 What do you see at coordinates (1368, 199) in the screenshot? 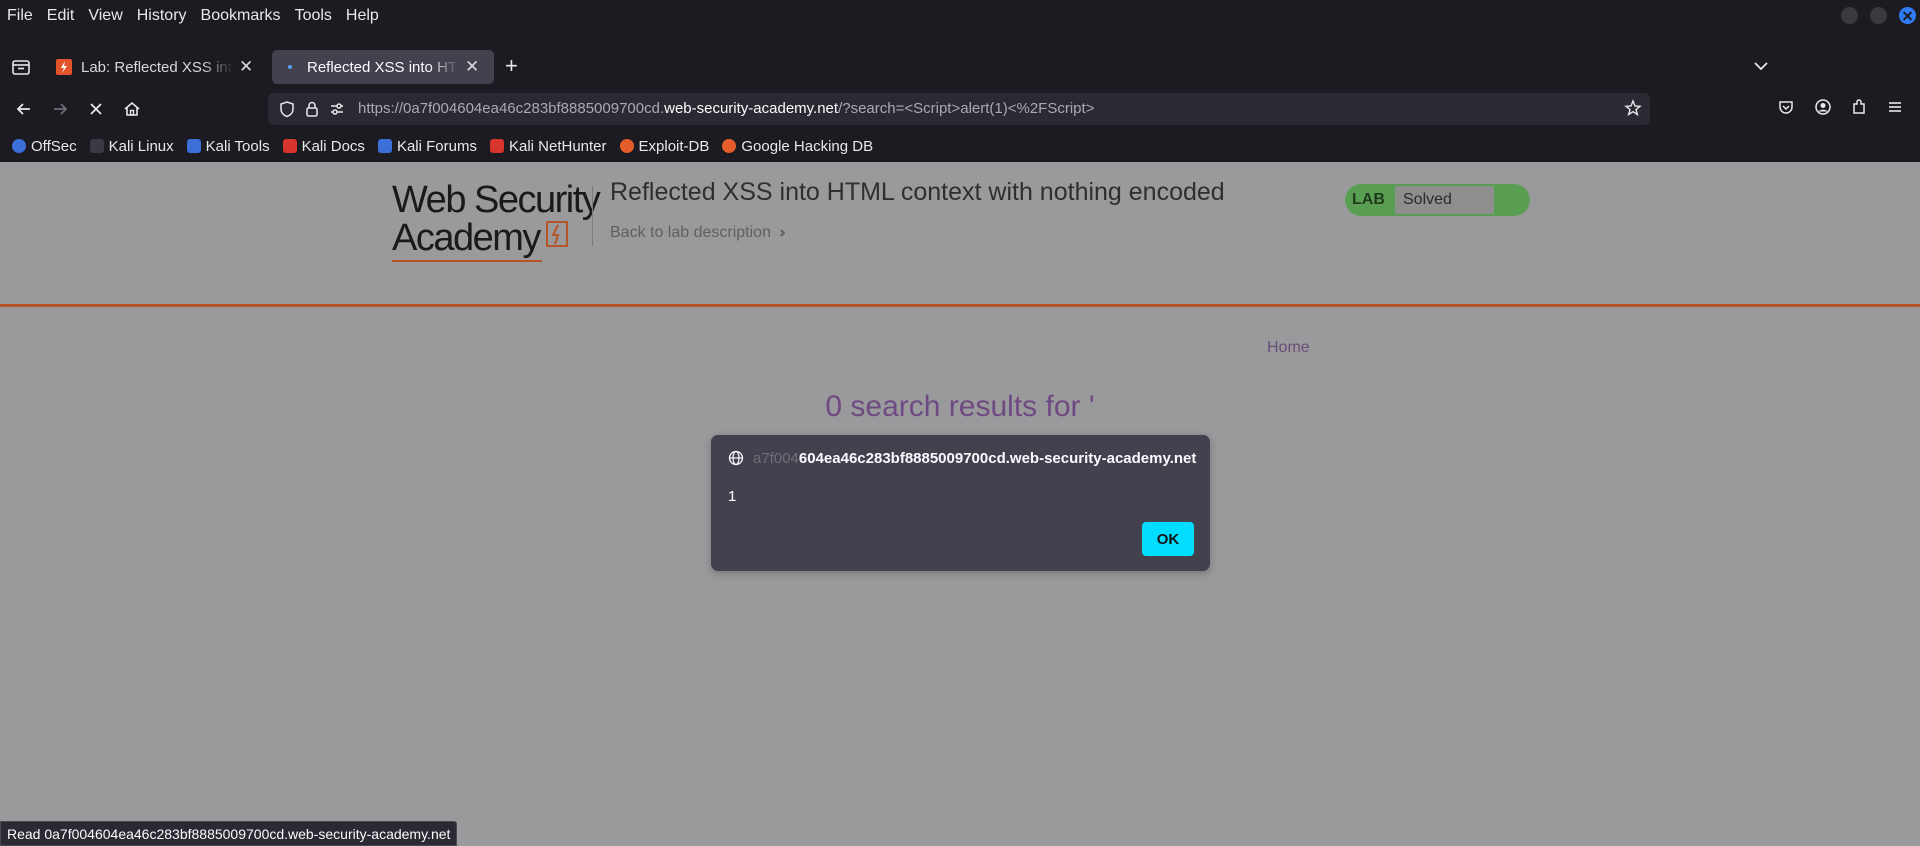
I see `lab-label: LAB` at bounding box center [1368, 199].